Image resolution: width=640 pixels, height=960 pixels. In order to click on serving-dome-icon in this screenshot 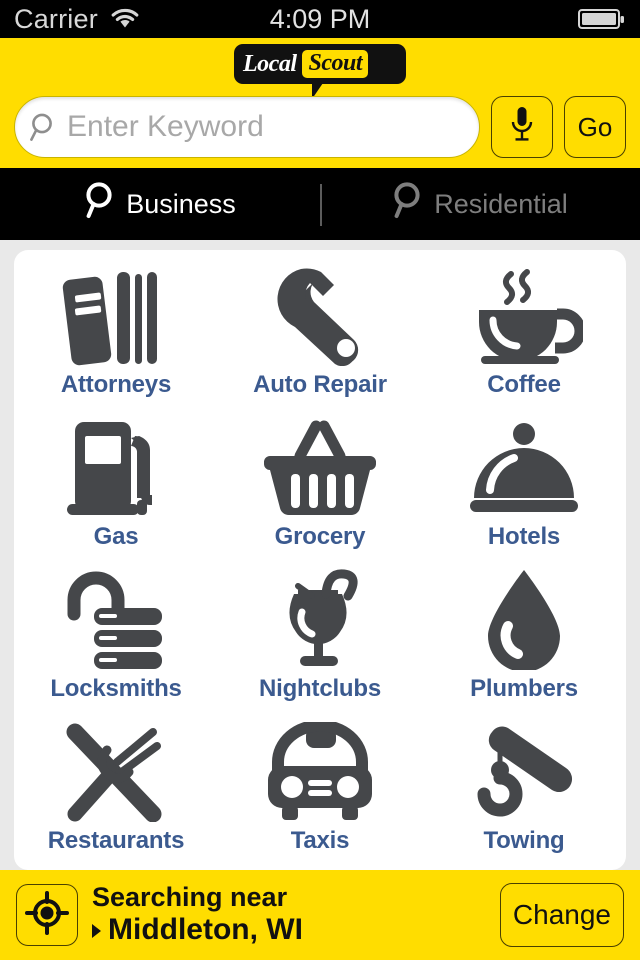, I will do `click(524, 466)`.